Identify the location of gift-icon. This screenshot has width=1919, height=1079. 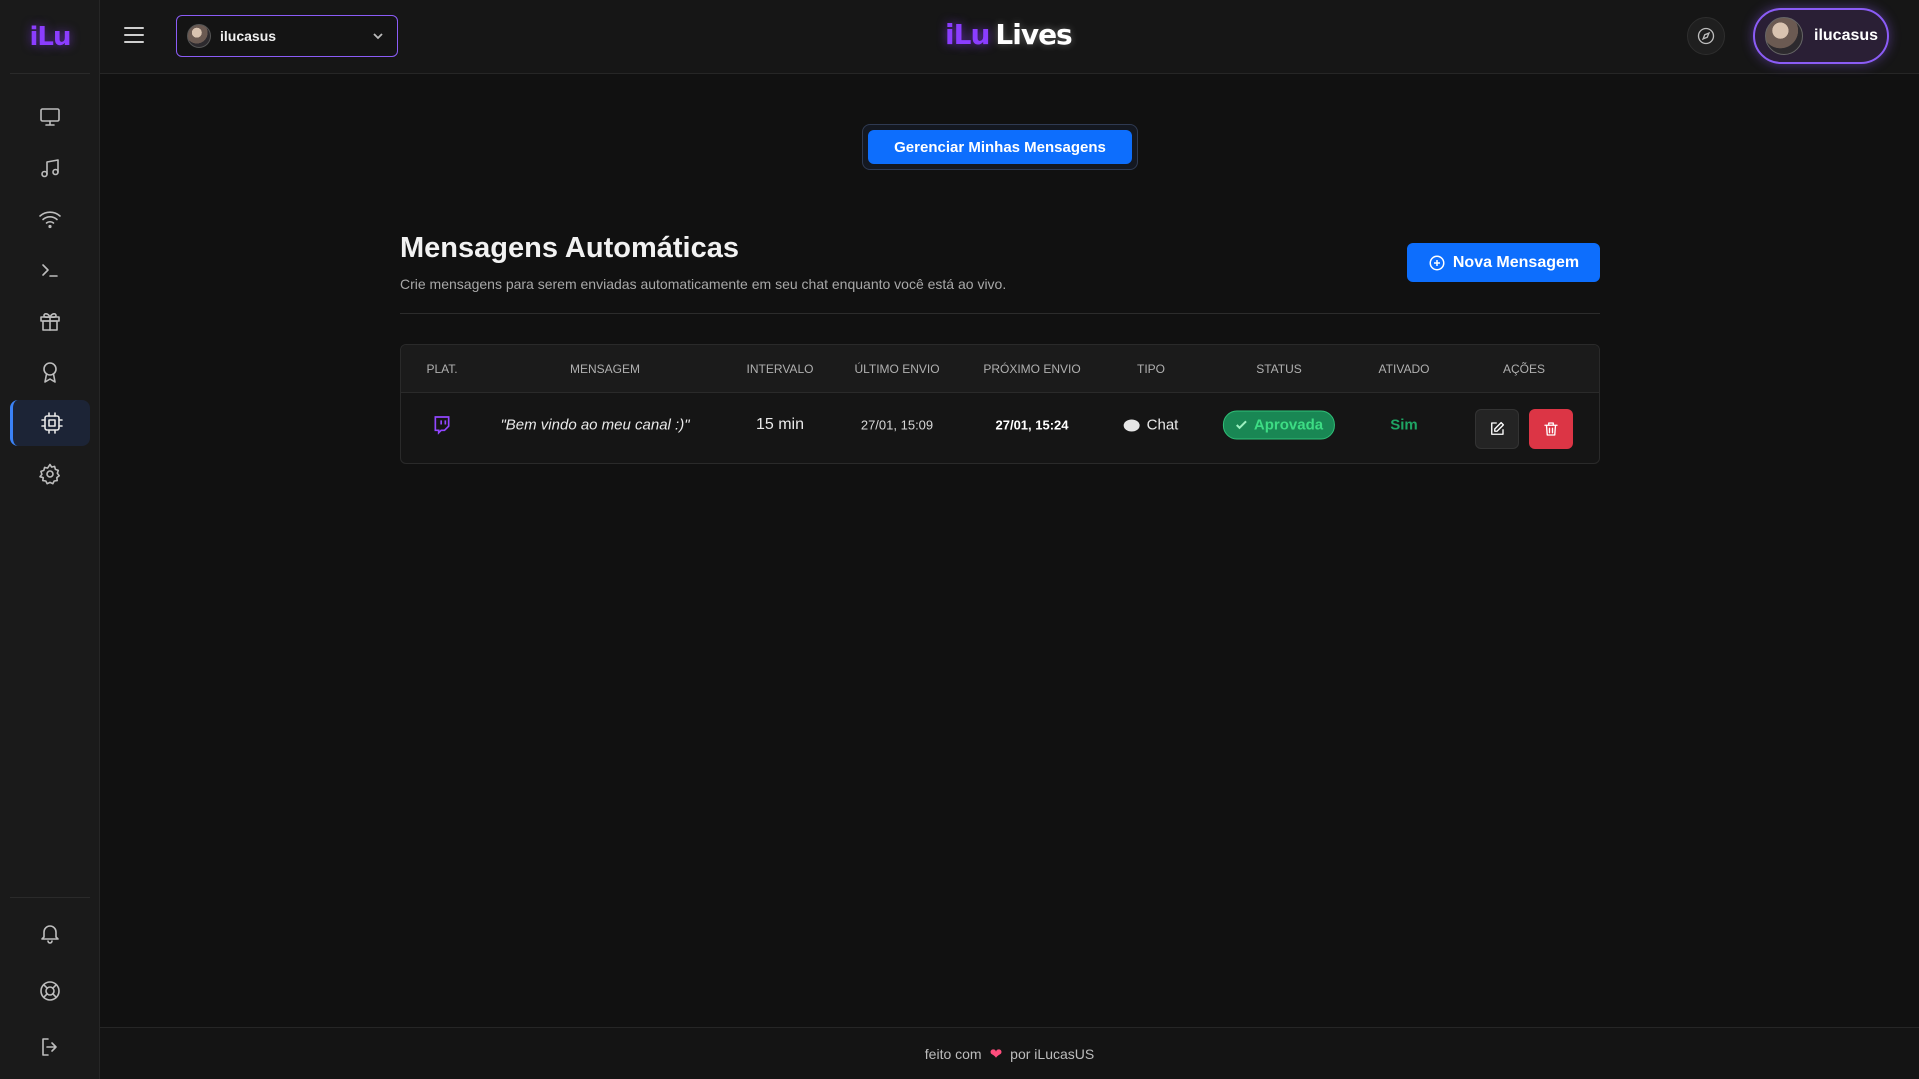
(50, 322).